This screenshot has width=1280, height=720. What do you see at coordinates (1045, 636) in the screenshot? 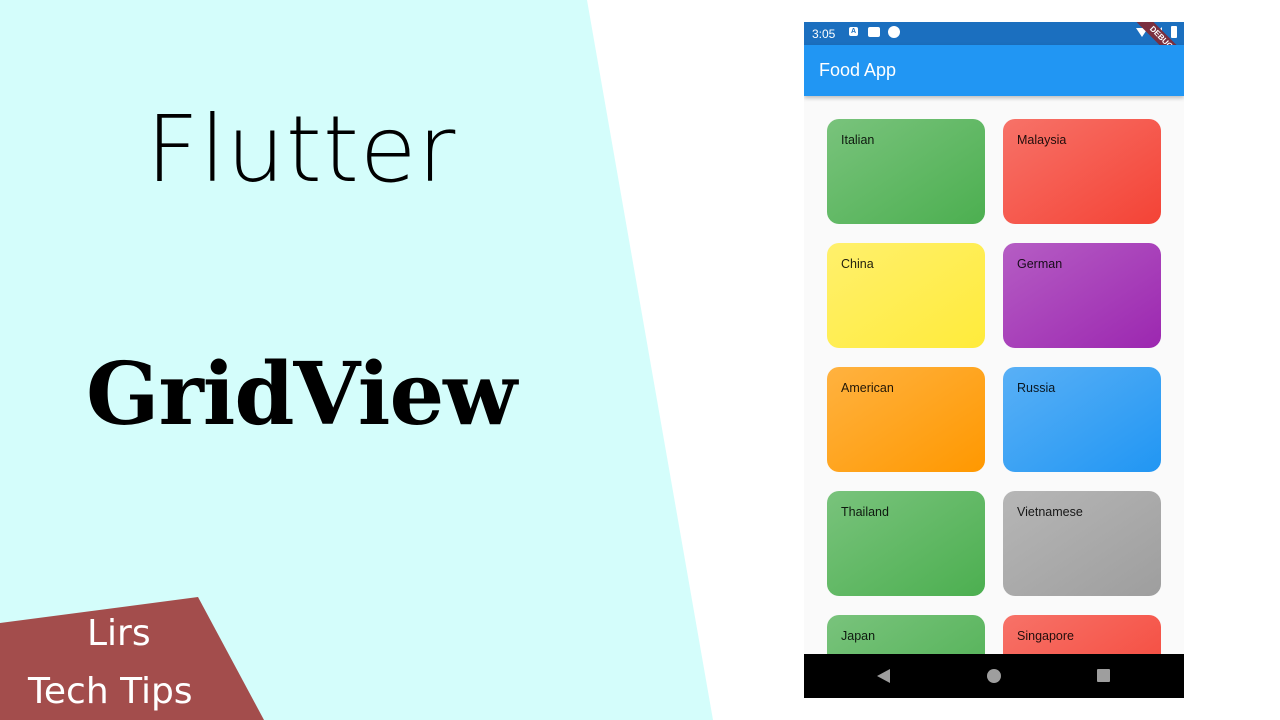
I see `grid-card-label: Singapore` at bounding box center [1045, 636].